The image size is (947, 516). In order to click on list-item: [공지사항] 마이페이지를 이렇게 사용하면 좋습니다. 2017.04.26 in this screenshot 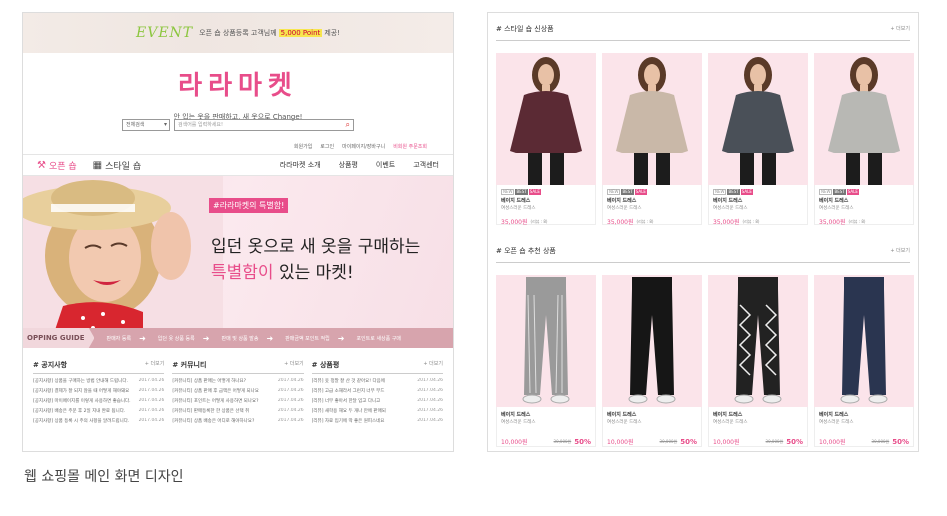, I will do `click(98, 401)`.